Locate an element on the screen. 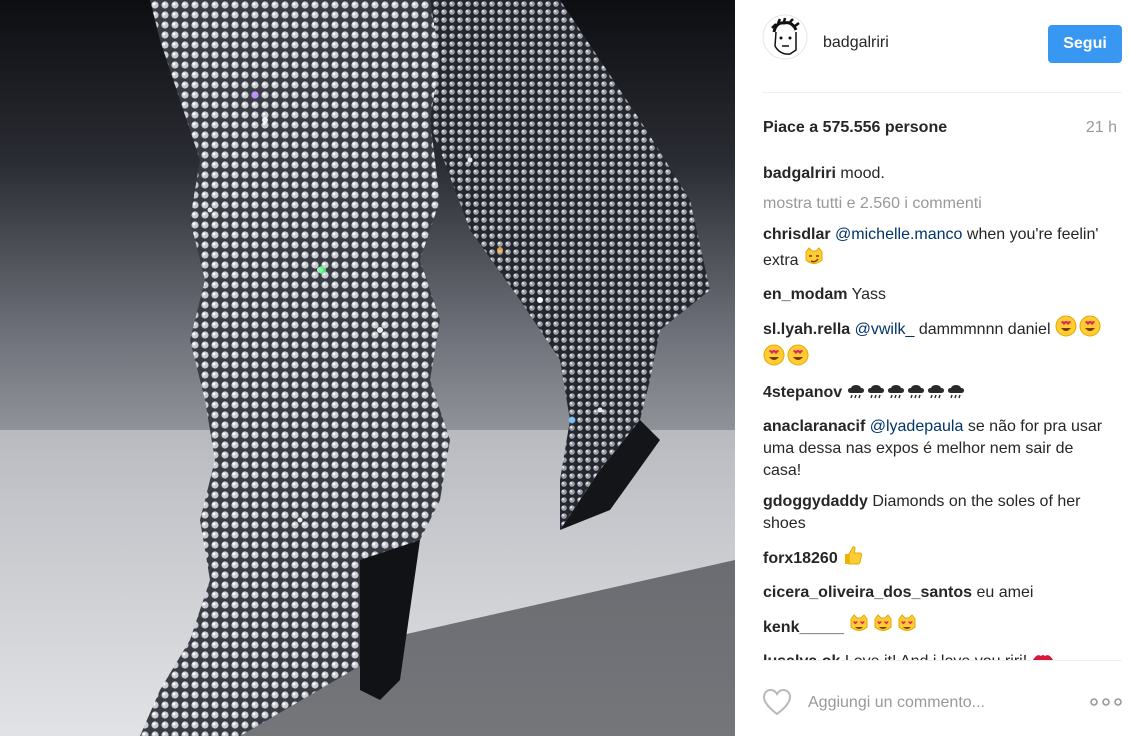  avatar is located at coordinates (785, 37).